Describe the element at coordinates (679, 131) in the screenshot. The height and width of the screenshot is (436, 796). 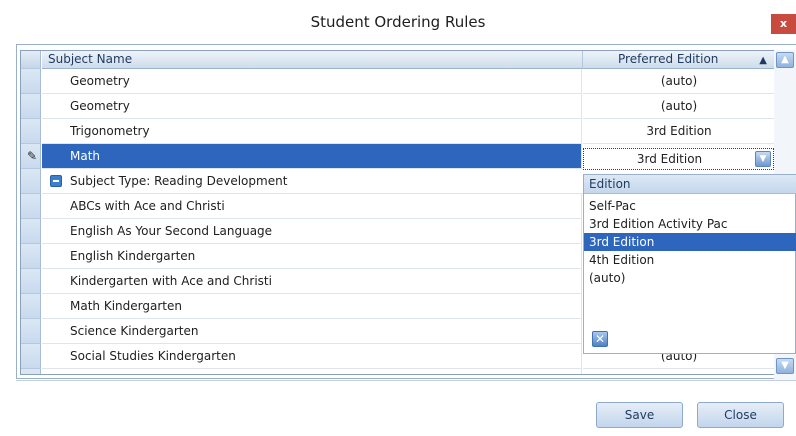
I see `edition-cell: 3rd Edition` at that location.